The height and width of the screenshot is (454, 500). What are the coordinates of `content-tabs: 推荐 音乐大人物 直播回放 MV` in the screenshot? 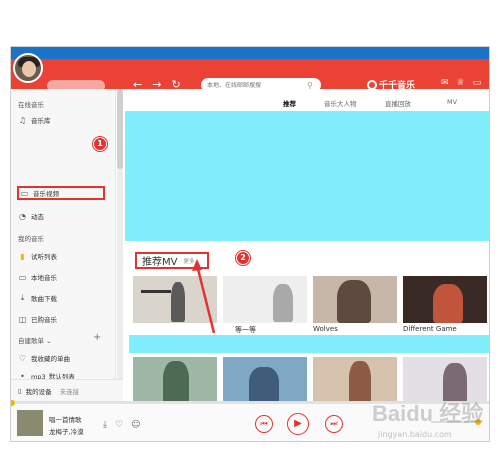 It's located at (306, 100).